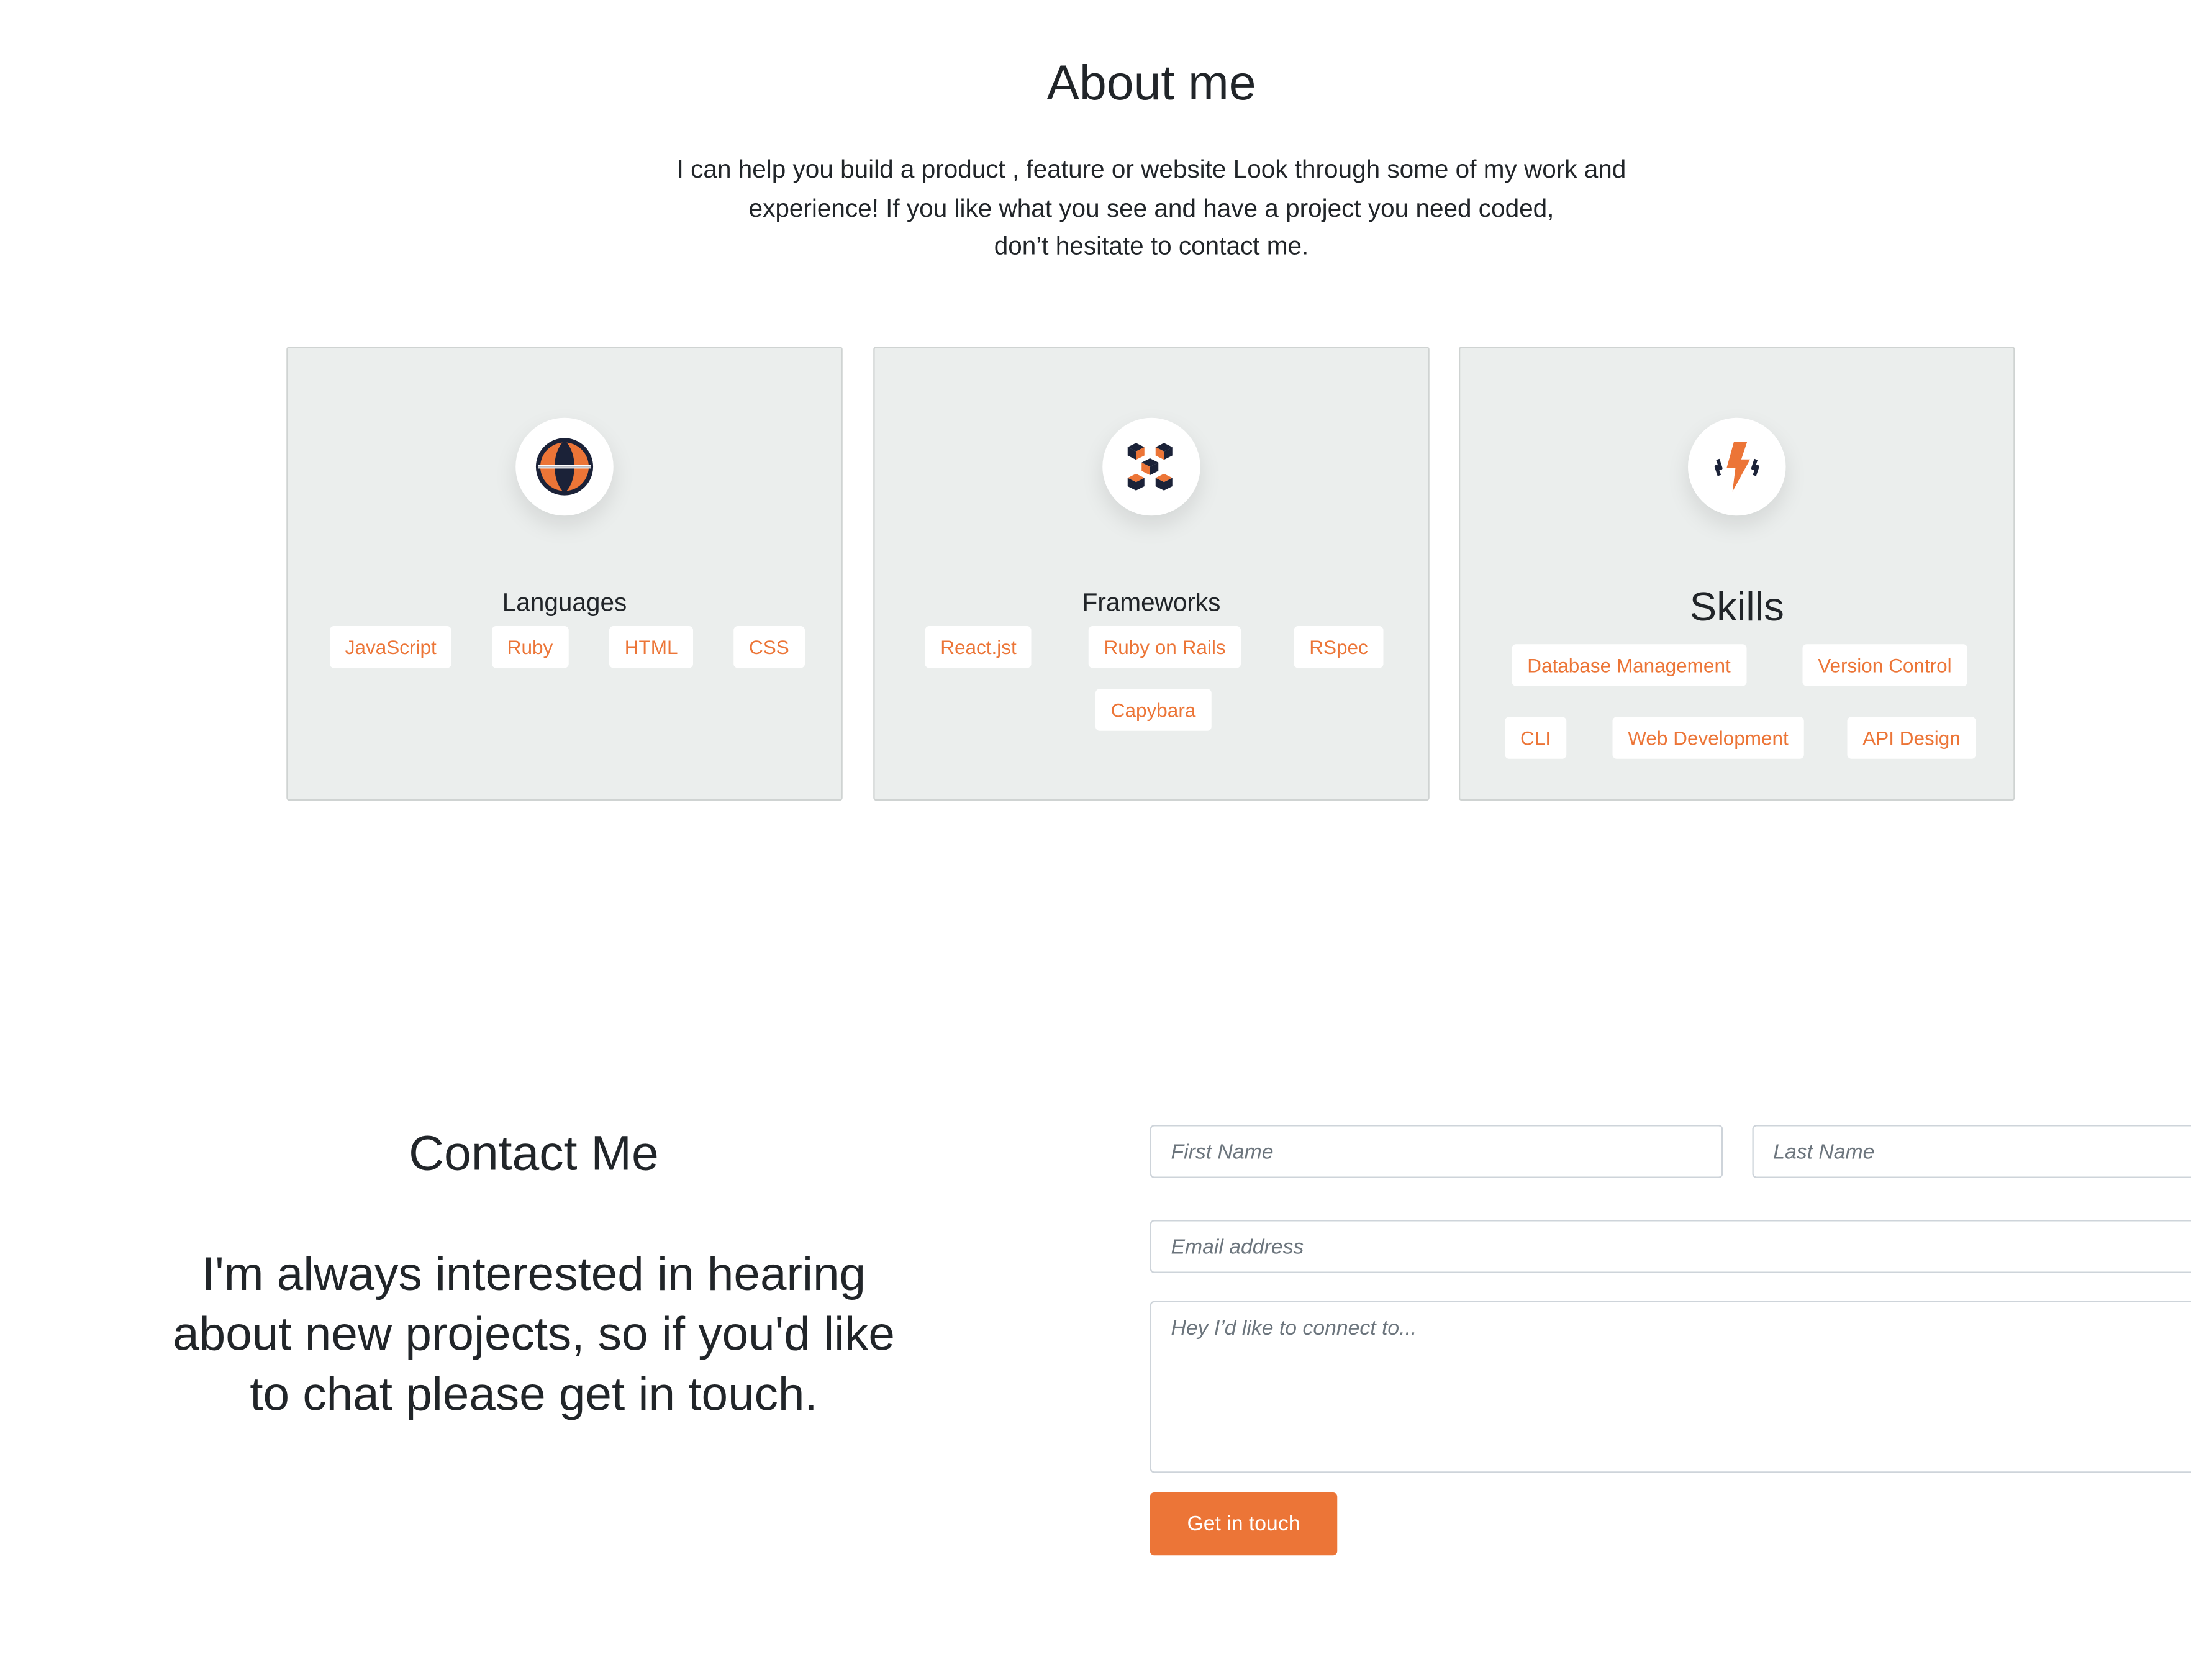  Describe the element at coordinates (534, 1395) in the screenshot. I see `contact-text-line: to chat please get in touch.` at that location.